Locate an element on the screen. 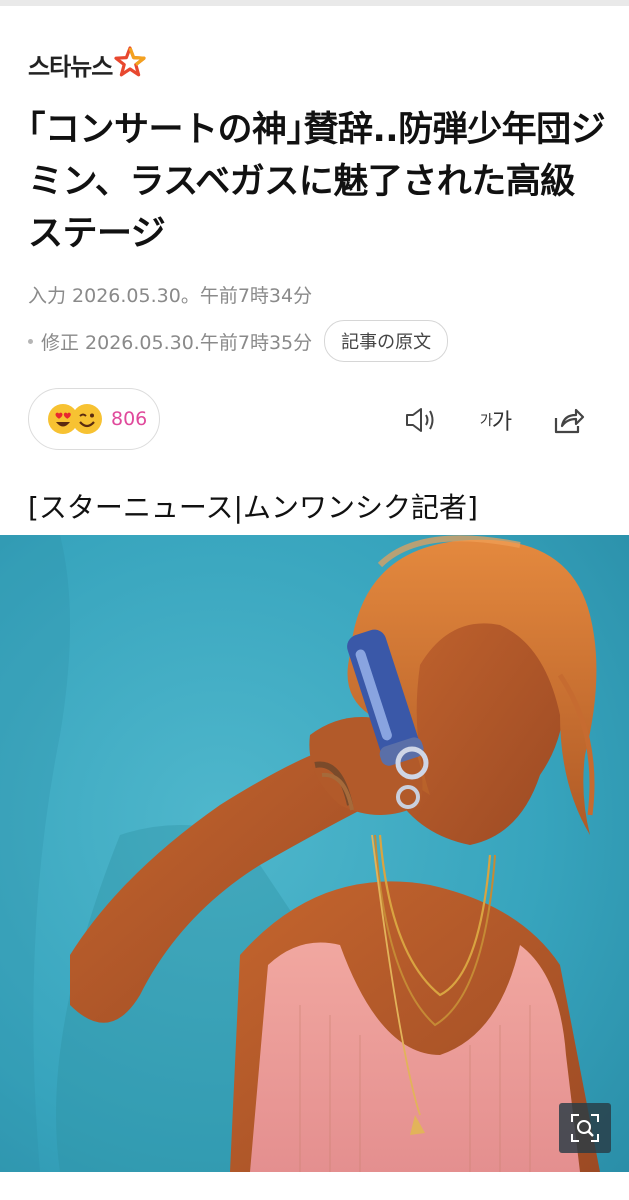 This screenshot has width=629, height=1200. top-status-strip is located at coordinates (314, 3).